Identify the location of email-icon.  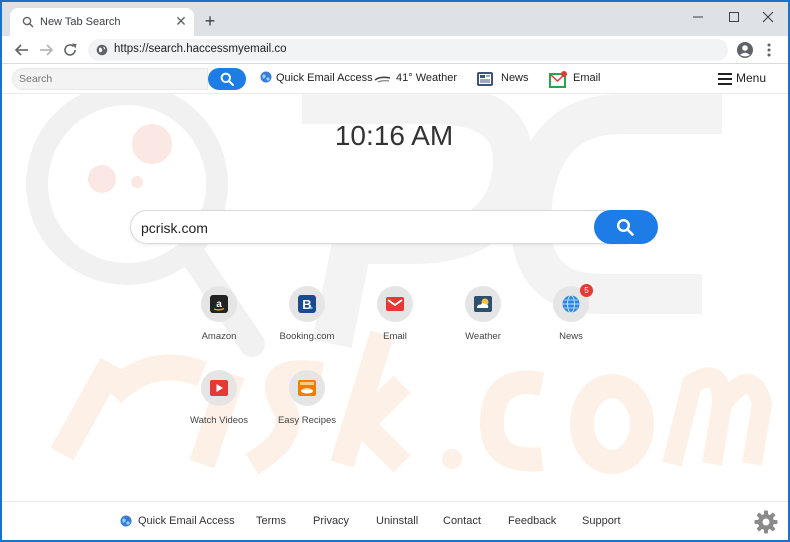
(395, 304).